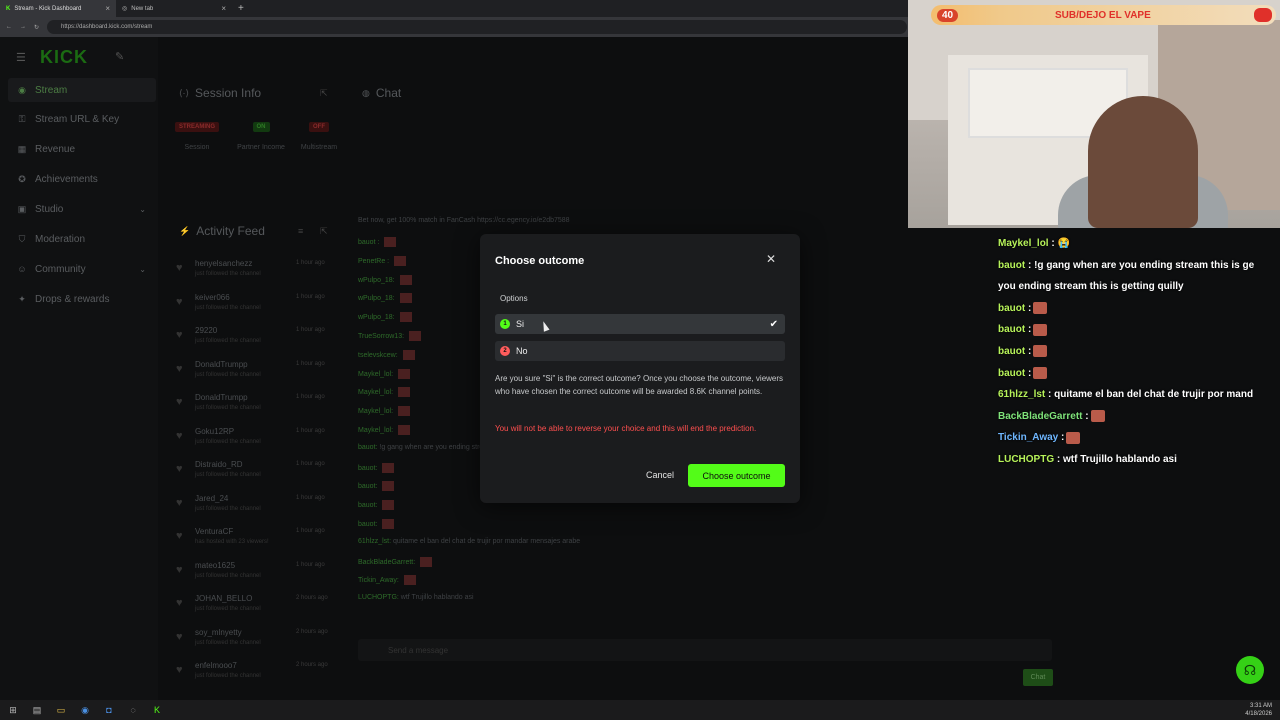 The width and height of the screenshot is (1280, 720). Describe the element at coordinates (197, 136) in the screenshot. I see `session-stat: STREAMING Session` at that location.